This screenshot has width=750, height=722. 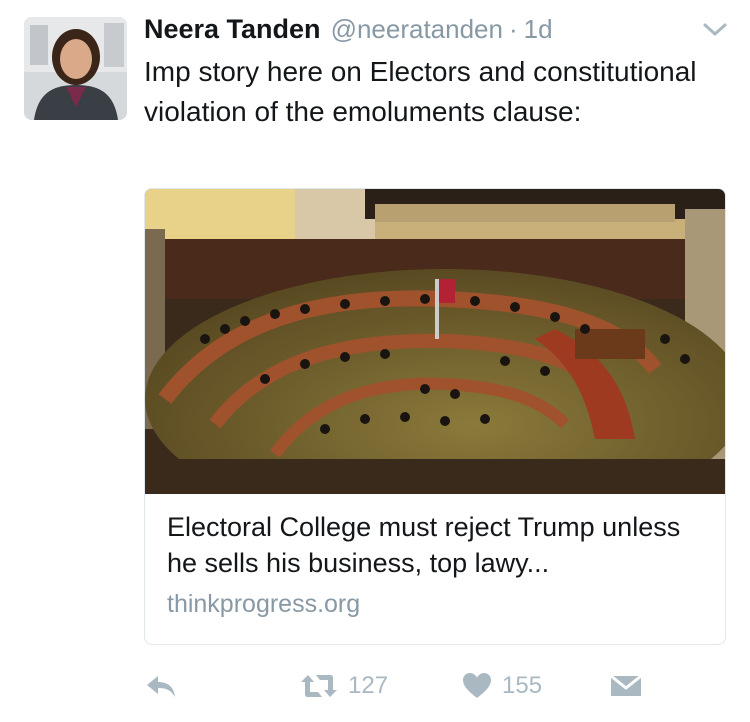 I want to click on heart-icon, so click(x=477, y=685).